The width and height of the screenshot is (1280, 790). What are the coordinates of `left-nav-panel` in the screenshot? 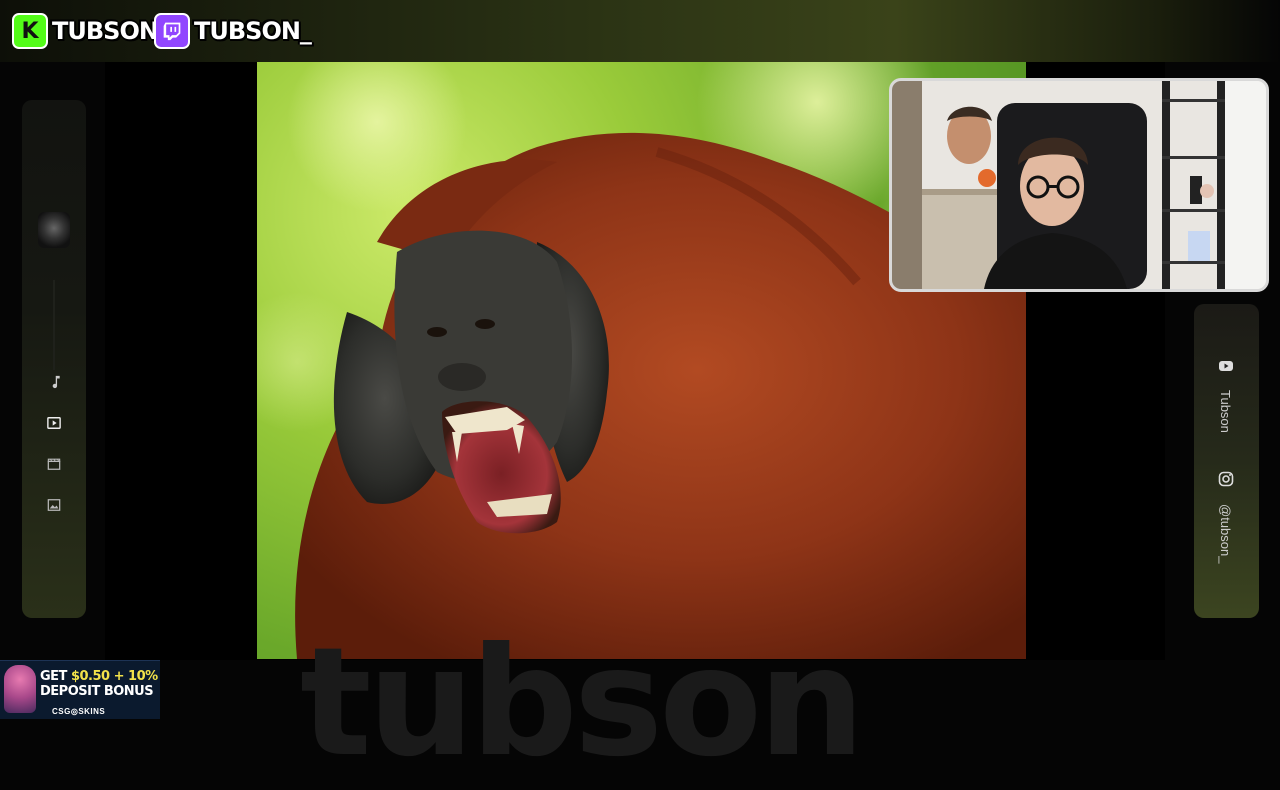 It's located at (54, 359).